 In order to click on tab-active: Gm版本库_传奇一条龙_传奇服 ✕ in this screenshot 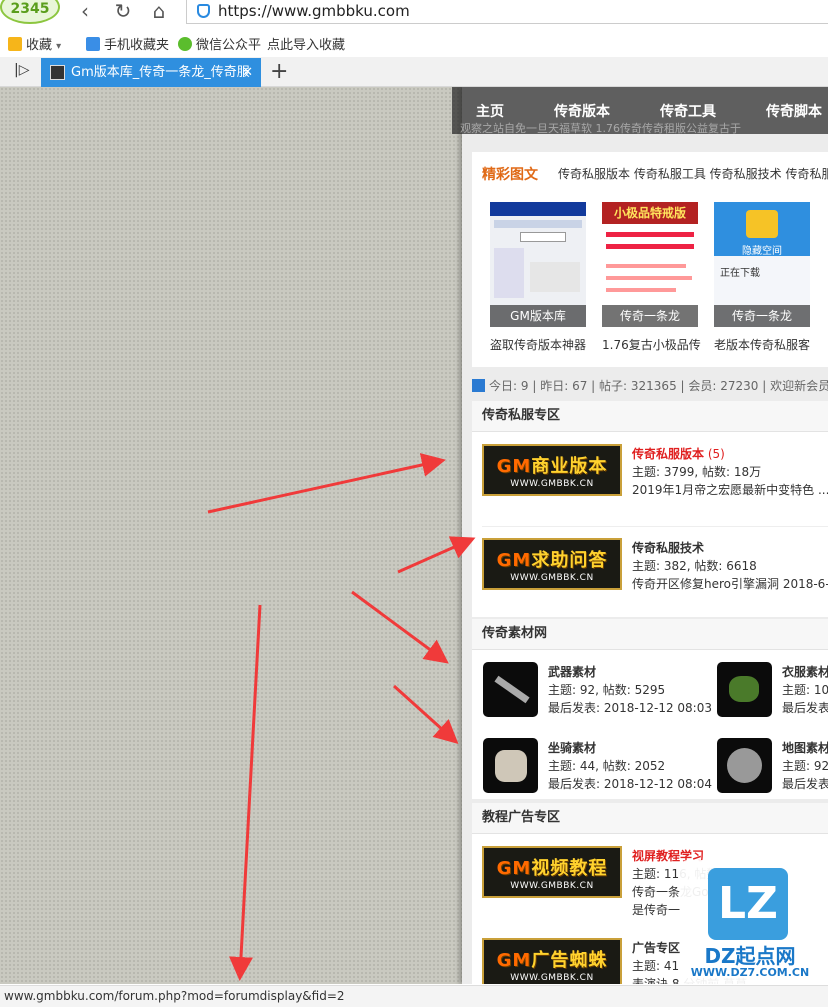, I will do `click(151, 72)`.